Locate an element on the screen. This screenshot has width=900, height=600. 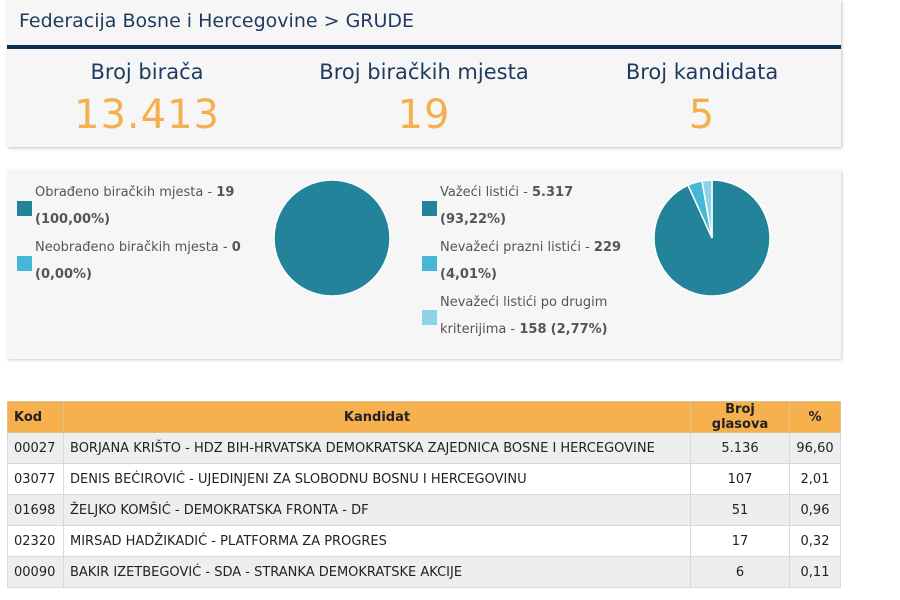
col-header-percent: % is located at coordinates (815, 417).